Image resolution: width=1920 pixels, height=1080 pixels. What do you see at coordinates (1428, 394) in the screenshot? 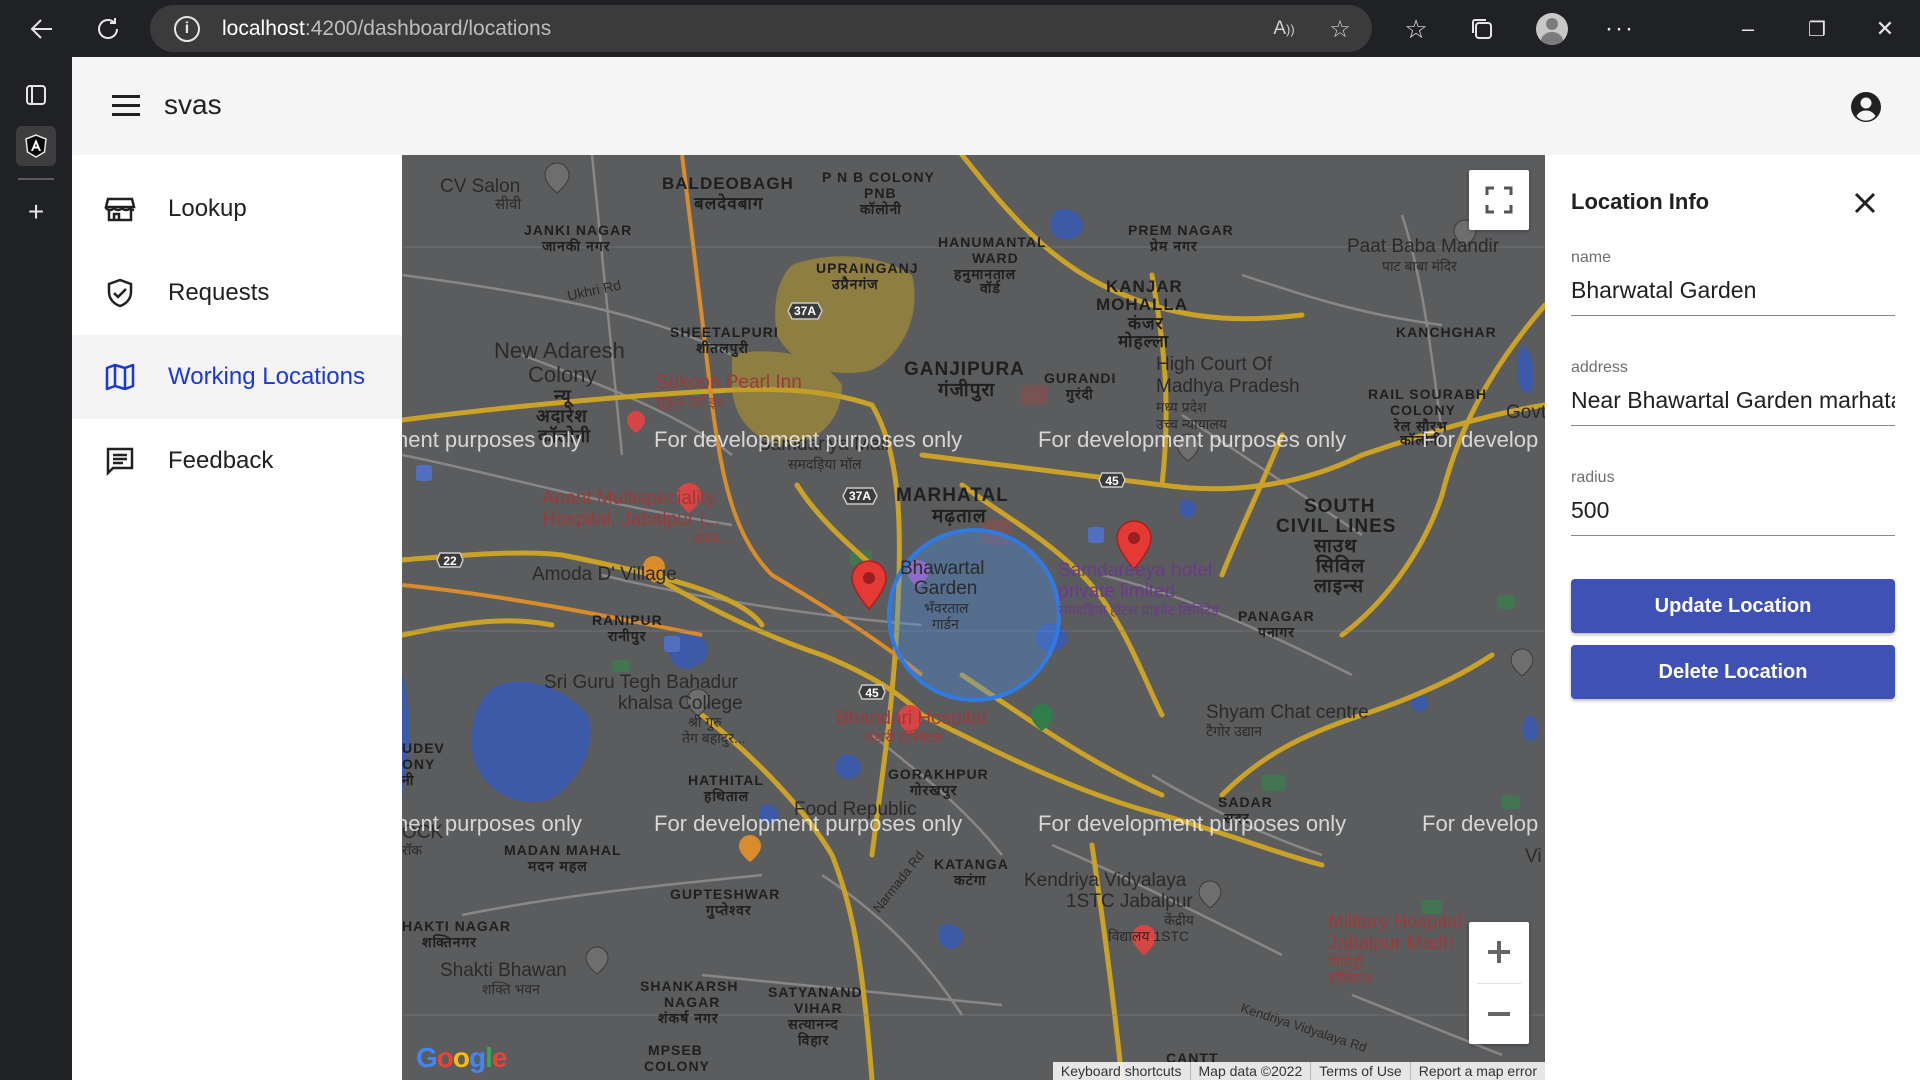
I see `map-label: RAIL SOURABH` at bounding box center [1428, 394].